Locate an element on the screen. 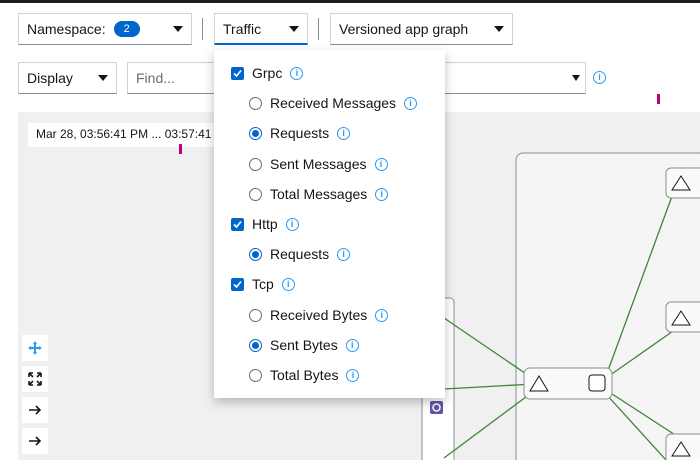 Image resolution: width=700 pixels, height=463 pixels. find-input is located at coordinates (172, 78).